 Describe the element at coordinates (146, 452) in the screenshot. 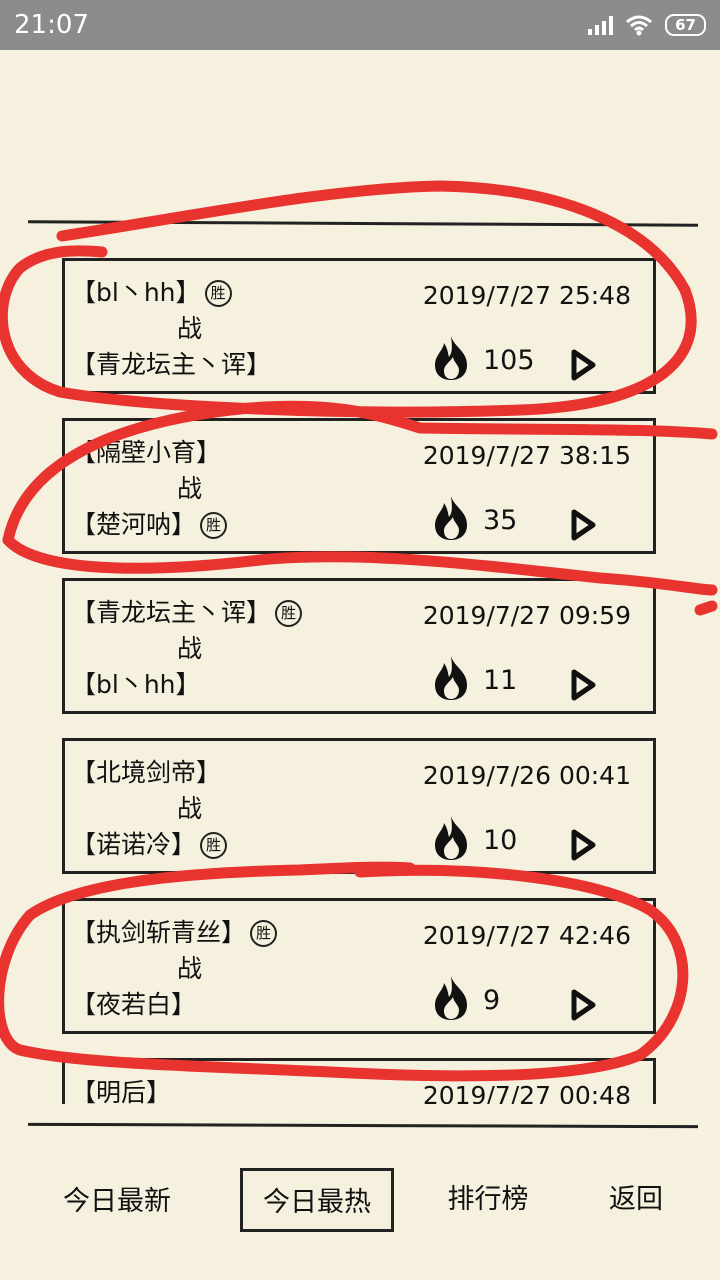

I see `player-one-name: 【隔壁小育】` at that location.